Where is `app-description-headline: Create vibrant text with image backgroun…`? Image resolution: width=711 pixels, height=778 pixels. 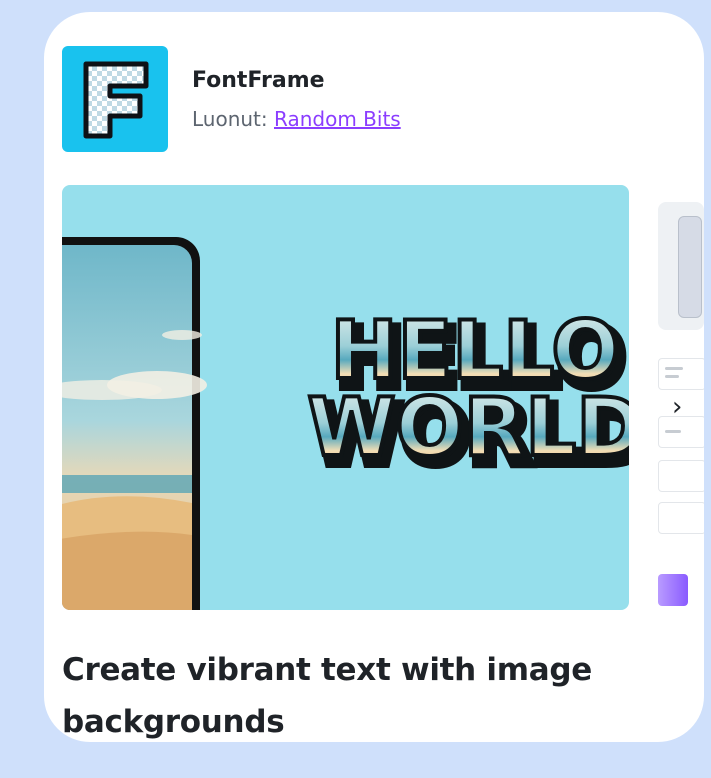 app-description-headline: Create vibrant text with image backgroun… is located at coordinates (327, 696).